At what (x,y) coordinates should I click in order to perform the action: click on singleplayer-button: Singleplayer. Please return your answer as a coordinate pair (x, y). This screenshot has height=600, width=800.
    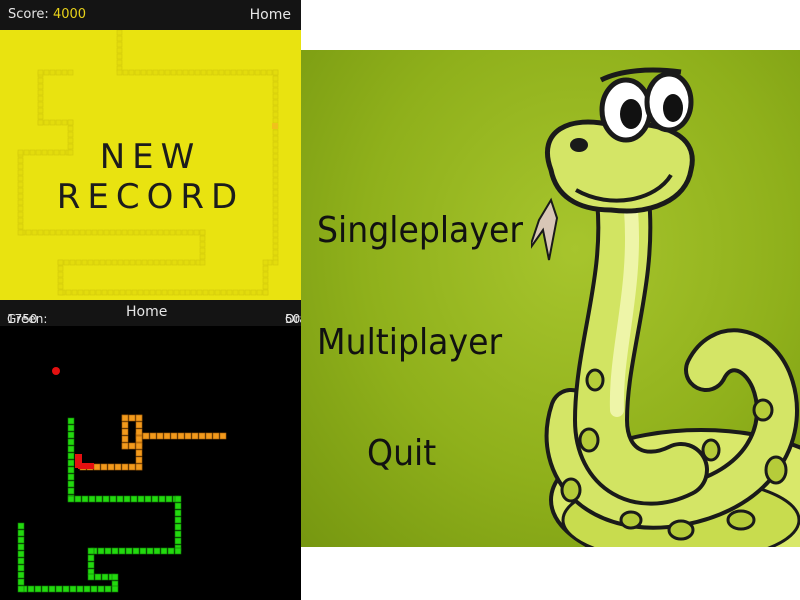
    Looking at the image, I should click on (420, 230).